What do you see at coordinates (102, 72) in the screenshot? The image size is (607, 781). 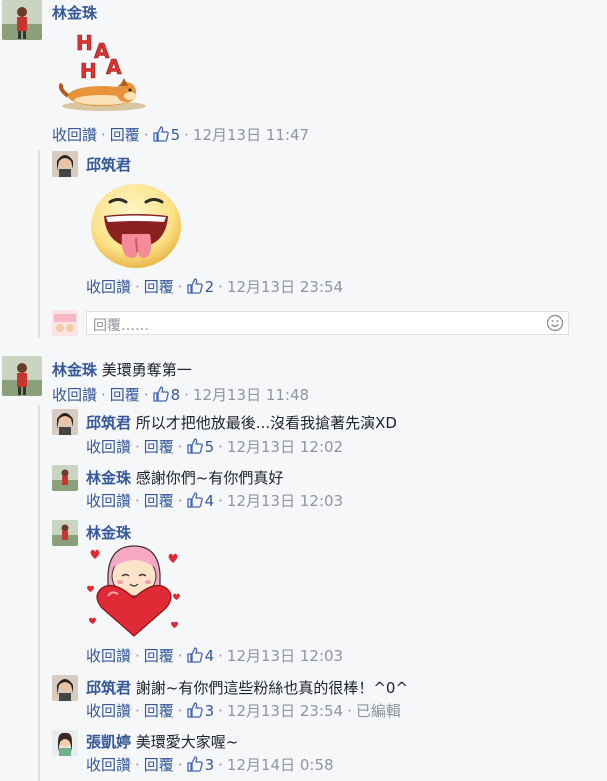 I see `haha-sticker: H A H A` at bounding box center [102, 72].